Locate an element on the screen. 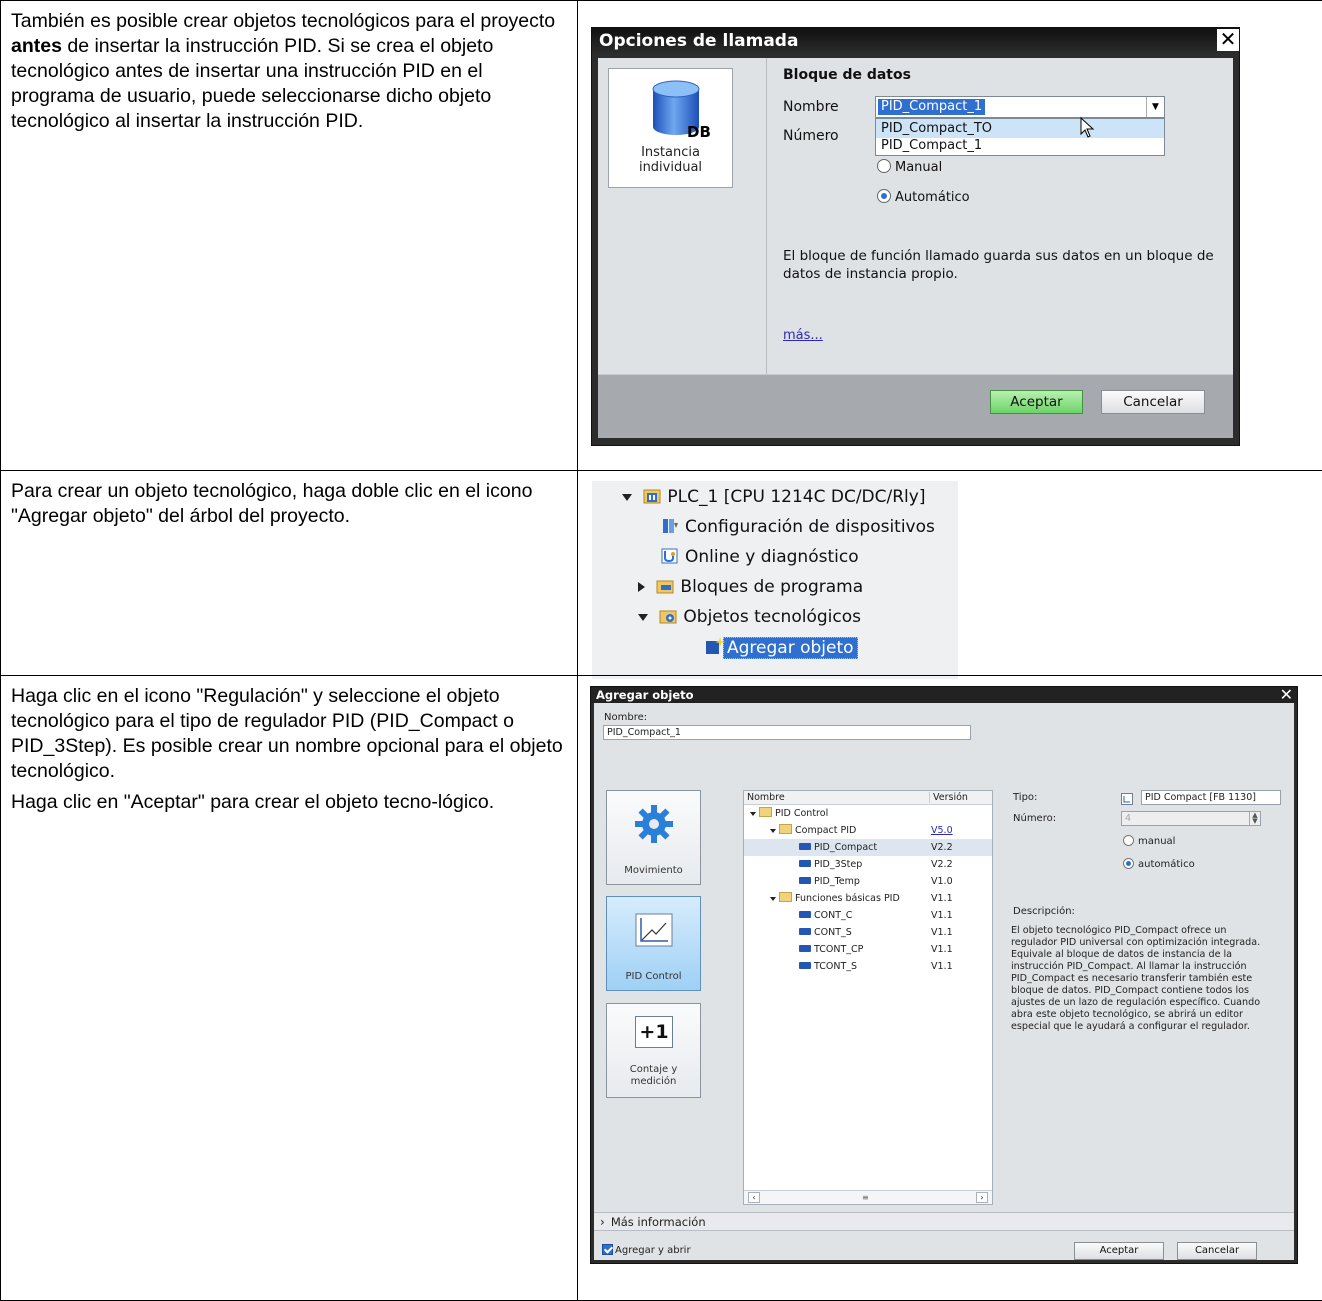  fb-block-icon is located at coordinates (1127, 799).